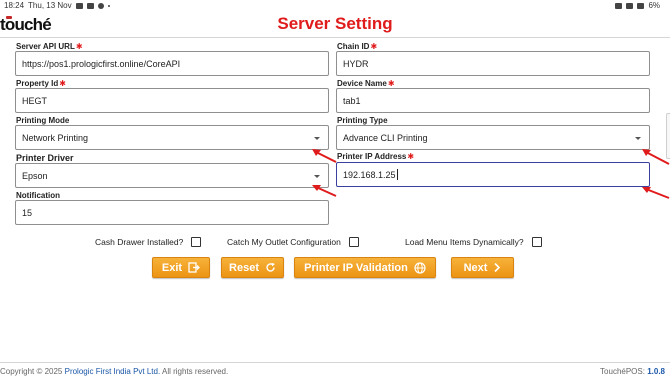 The width and height of the screenshot is (670, 380). Describe the element at coordinates (324, 191) in the screenshot. I see `annotation-arrow-printer-driver` at that location.